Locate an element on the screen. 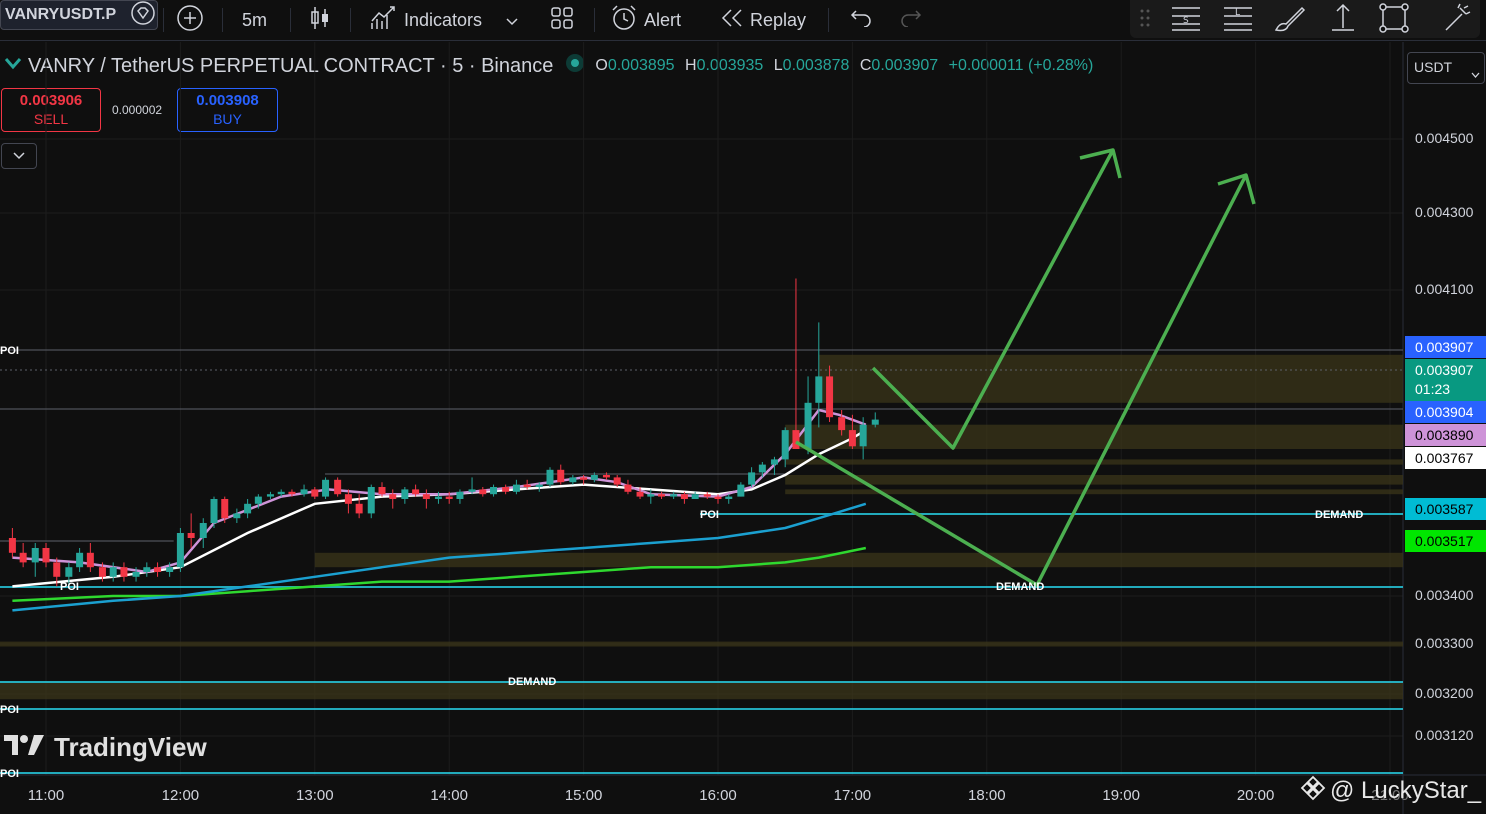 This screenshot has width=1486, height=814. magic-icon is located at coordinates (1457, 19).